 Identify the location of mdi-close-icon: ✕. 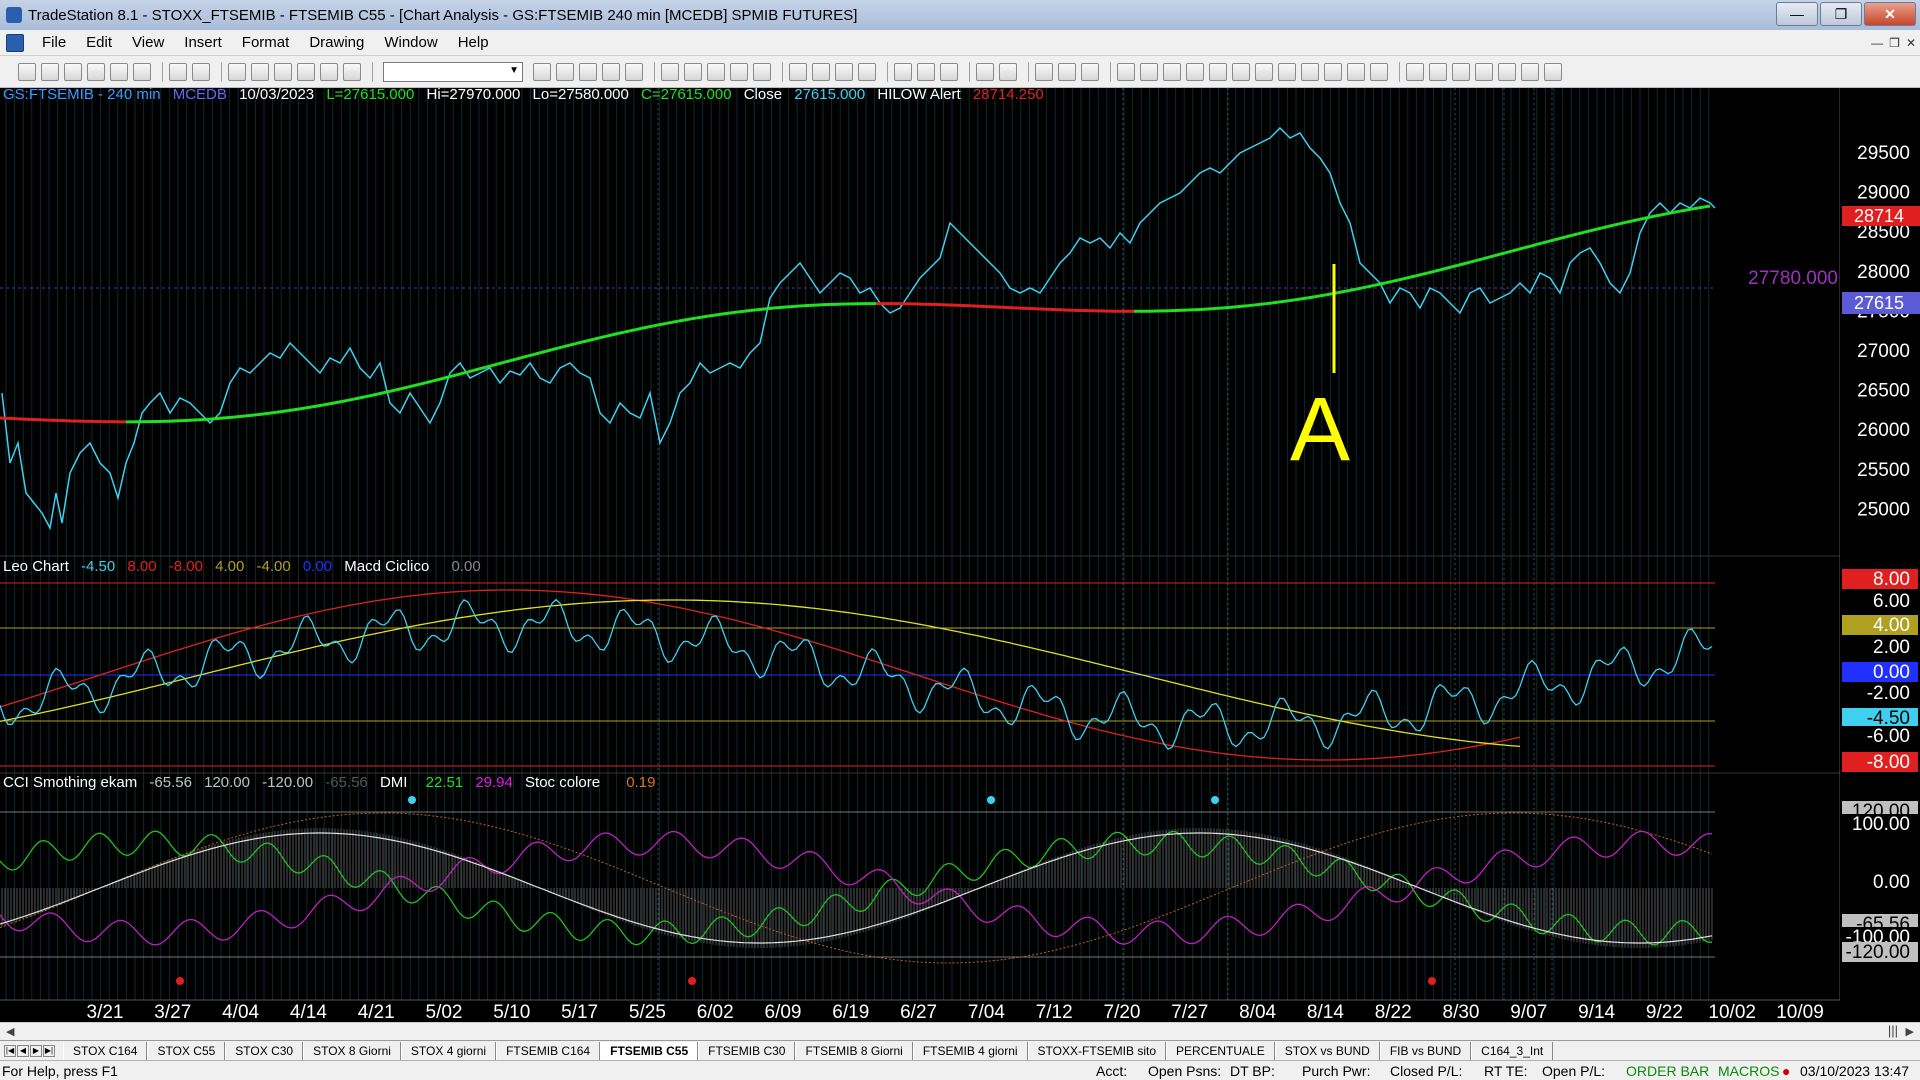
(1911, 43).